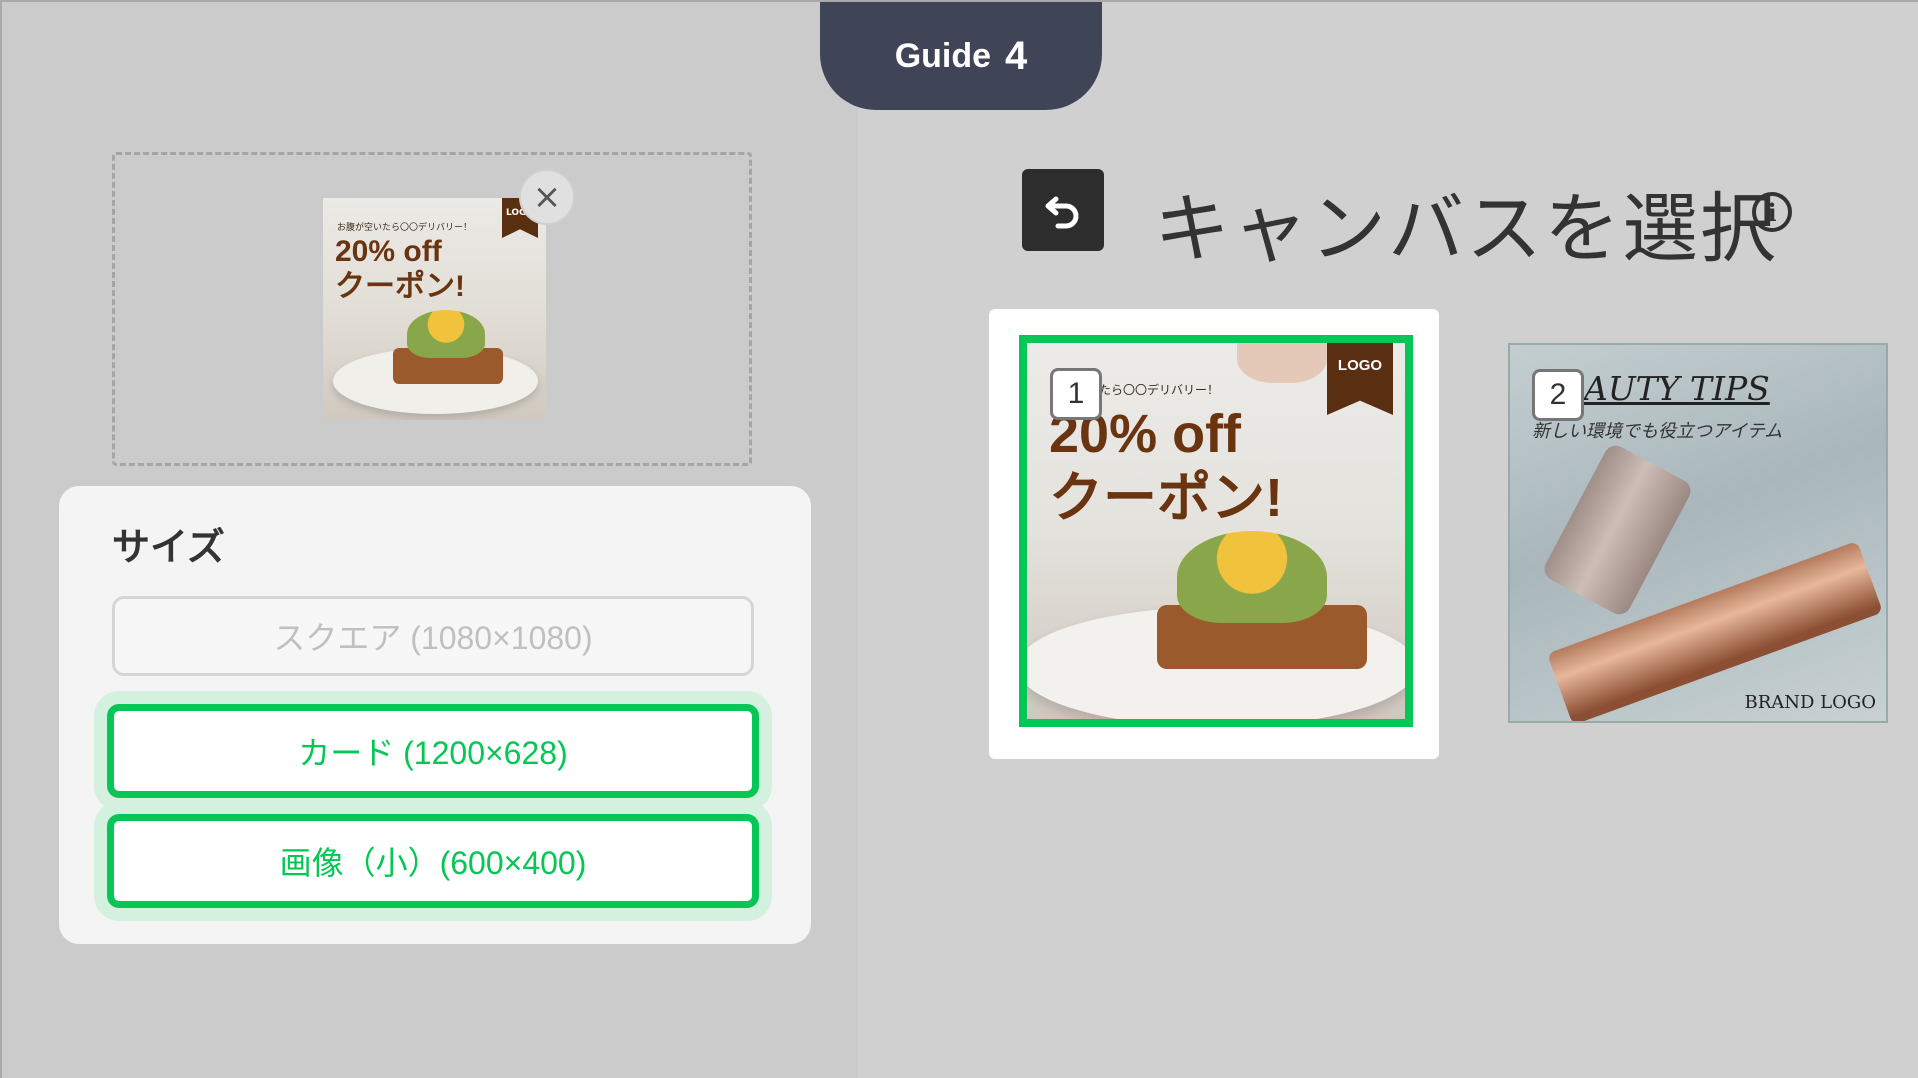  Describe the element at coordinates (433, 636) in the screenshot. I see `size-option-square: スクエア (1080×1080)` at that location.